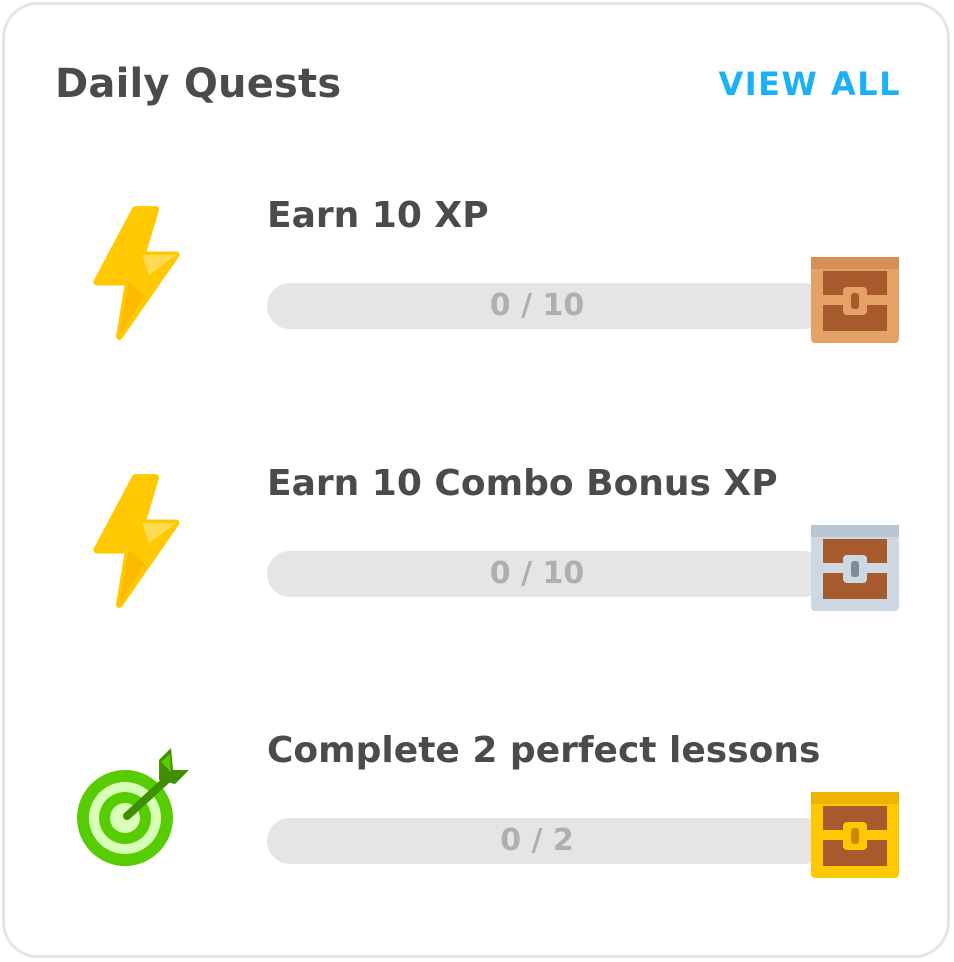 The height and width of the screenshot is (962, 954). Describe the element at coordinates (544, 750) in the screenshot. I see `quest-title: Complete 2 perfect lessons` at that location.